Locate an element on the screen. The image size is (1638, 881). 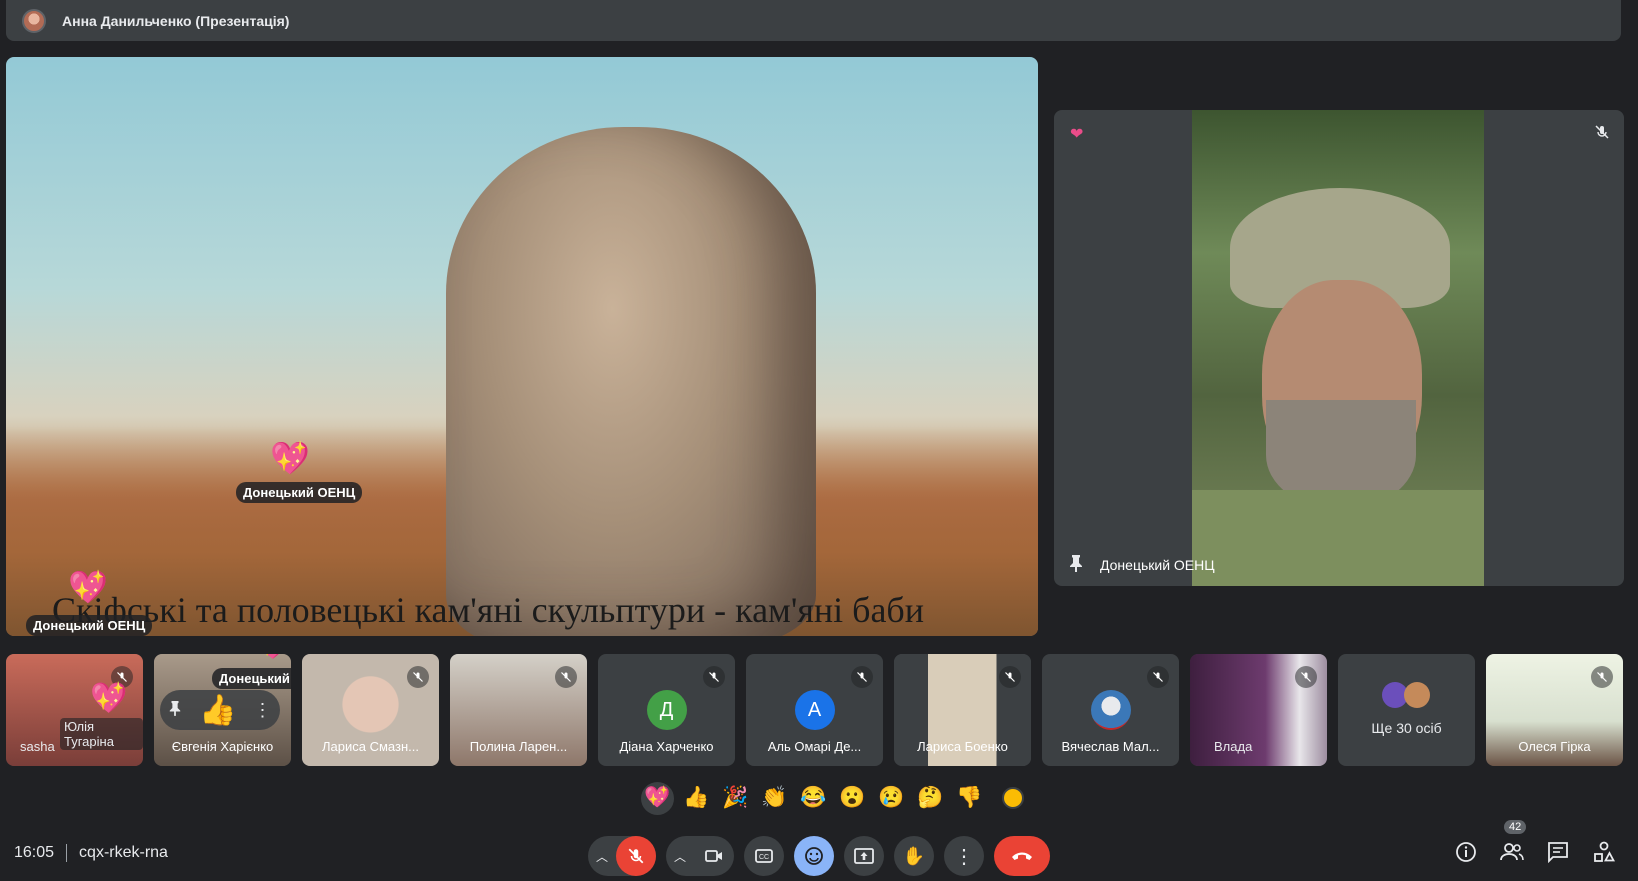
camera-icon is located at coordinates (713, 856).